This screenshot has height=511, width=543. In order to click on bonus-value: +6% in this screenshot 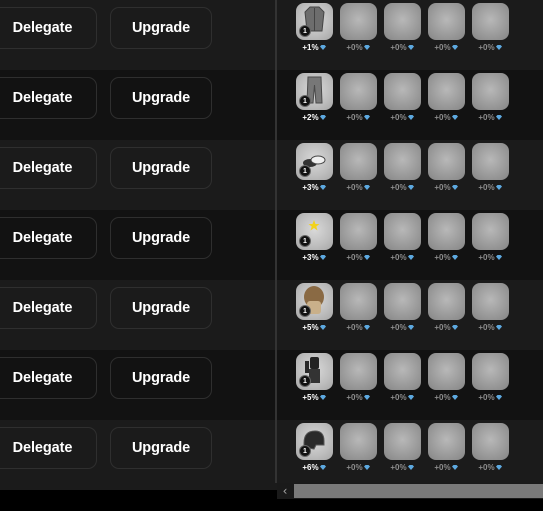, I will do `click(310, 467)`.